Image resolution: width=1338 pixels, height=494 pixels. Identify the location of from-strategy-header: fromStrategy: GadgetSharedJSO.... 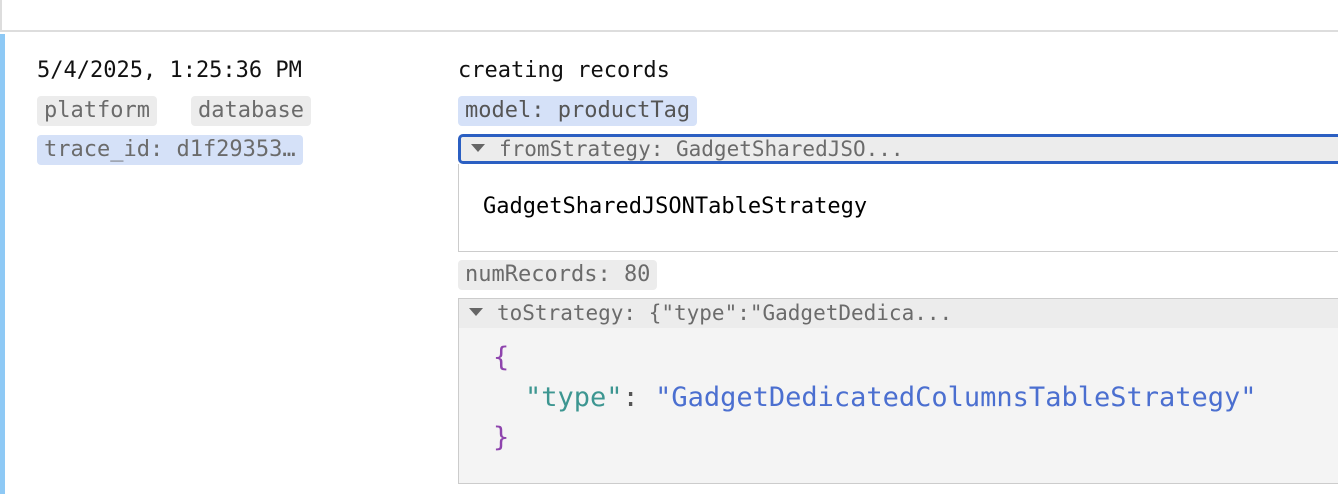
(701, 149).